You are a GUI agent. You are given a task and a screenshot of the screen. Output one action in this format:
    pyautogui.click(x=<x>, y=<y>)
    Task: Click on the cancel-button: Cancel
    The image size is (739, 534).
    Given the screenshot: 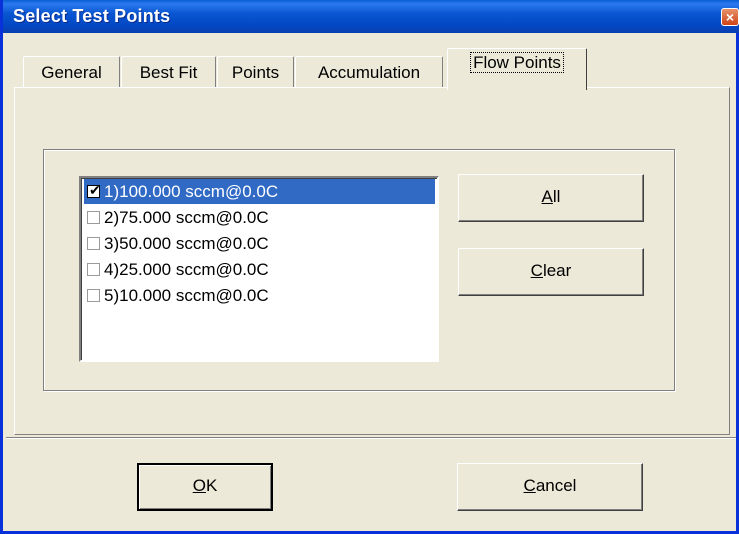 What is the action you would take?
    pyautogui.click(x=550, y=487)
    